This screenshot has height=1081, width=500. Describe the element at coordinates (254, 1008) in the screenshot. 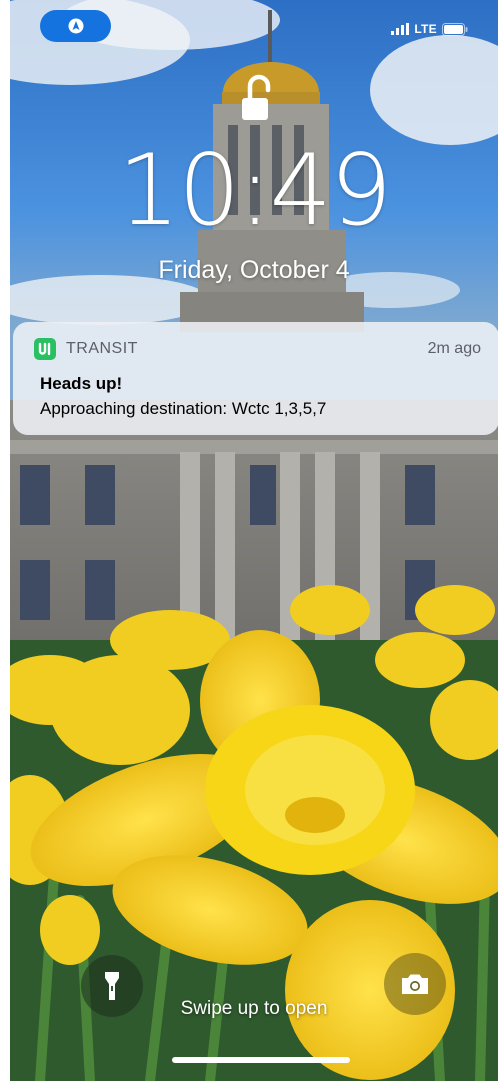

I see `swipe-up-hint: Swipe up to open` at that location.